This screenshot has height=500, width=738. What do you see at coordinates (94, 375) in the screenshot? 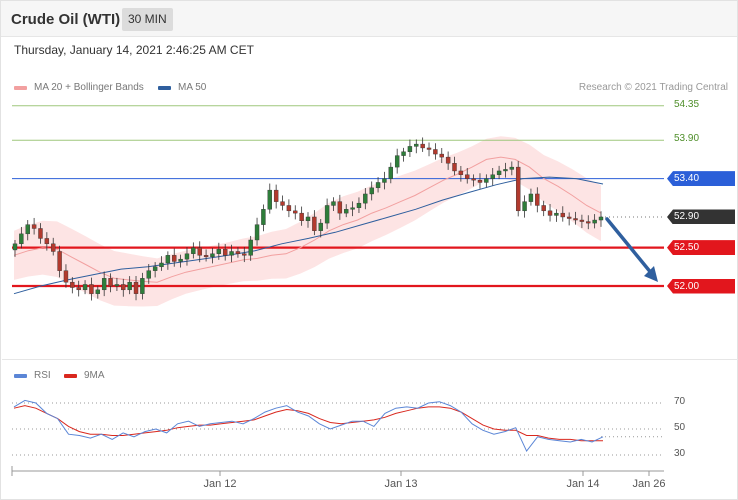
I see `legend-label-rsi-ma: 9MA` at bounding box center [94, 375].